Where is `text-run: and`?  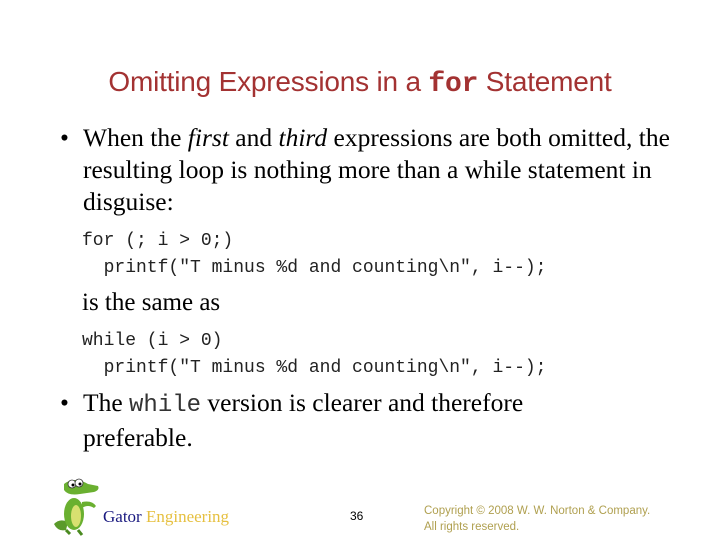 text-run: and is located at coordinates (253, 137).